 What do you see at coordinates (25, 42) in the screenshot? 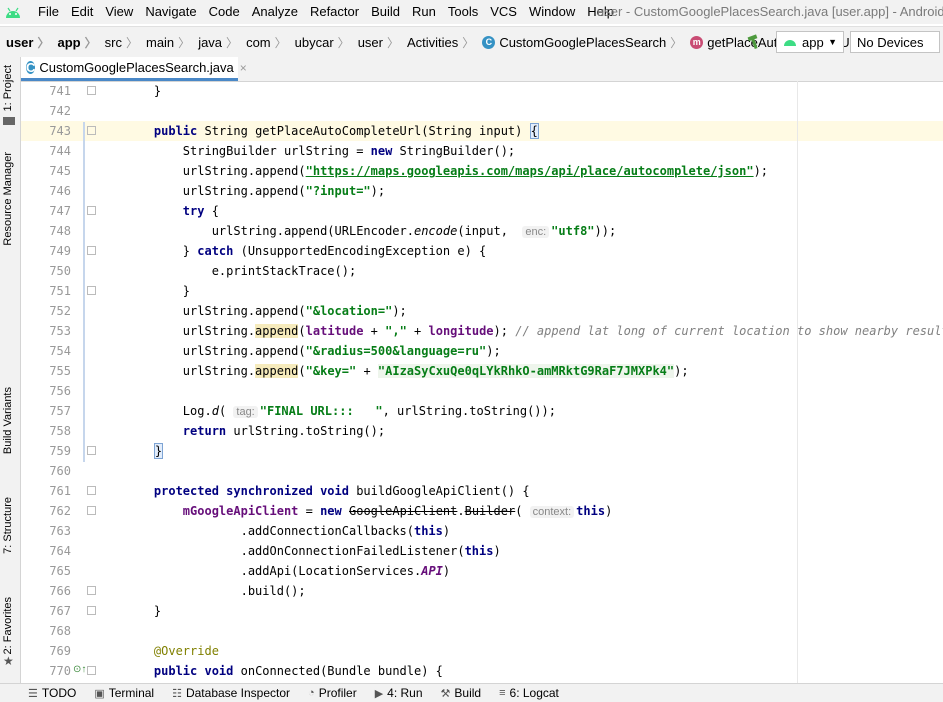
I see `breadcrumb-user: user 〉` at bounding box center [25, 42].